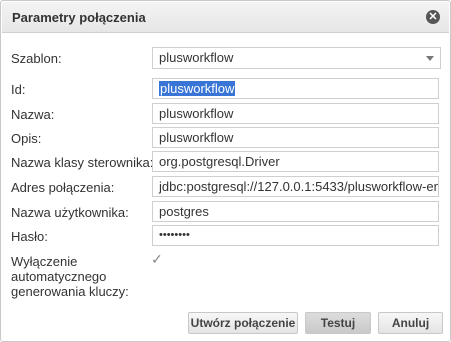 The width and height of the screenshot is (451, 342). Describe the element at coordinates (79, 17) in the screenshot. I see `dialog-title: Parametry połączenia` at that location.